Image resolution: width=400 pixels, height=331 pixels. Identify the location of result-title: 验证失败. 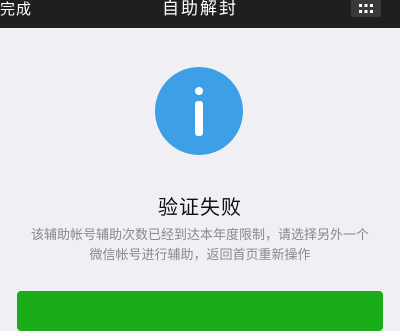
(200, 207).